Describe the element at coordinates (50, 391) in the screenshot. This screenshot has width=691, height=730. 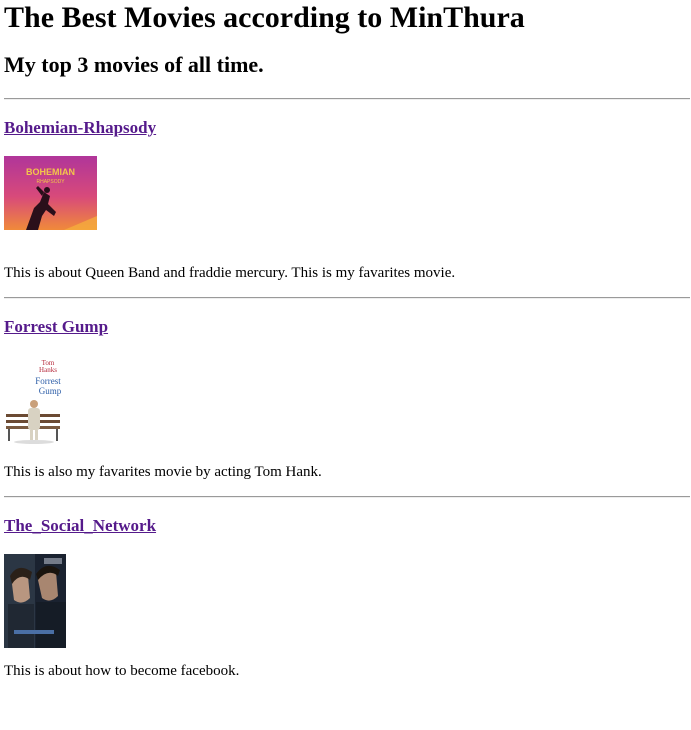
I see `svg-text: Gump` at that location.